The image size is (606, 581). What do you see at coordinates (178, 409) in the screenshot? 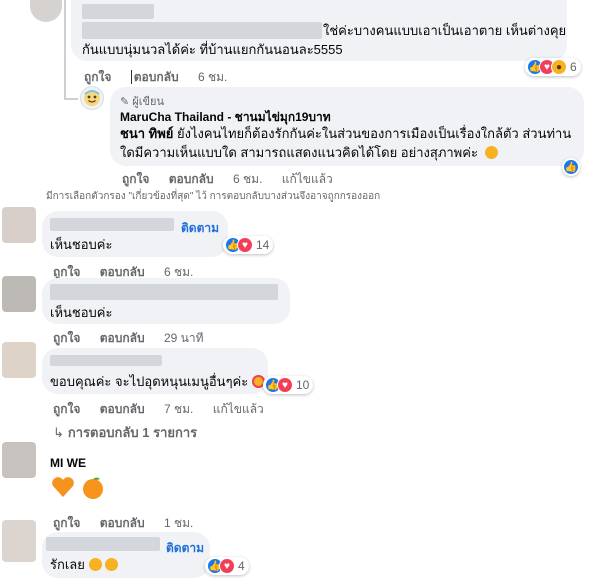
I see `timestamp: 7 ชม.` at bounding box center [178, 409].